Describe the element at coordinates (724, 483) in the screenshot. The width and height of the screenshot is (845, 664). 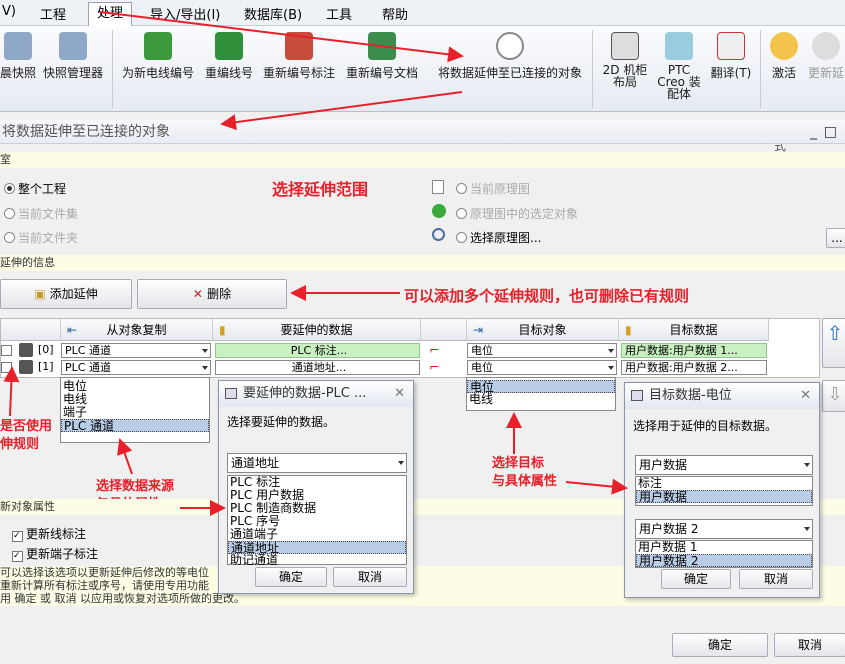
I see `list-item: 标注` at that location.